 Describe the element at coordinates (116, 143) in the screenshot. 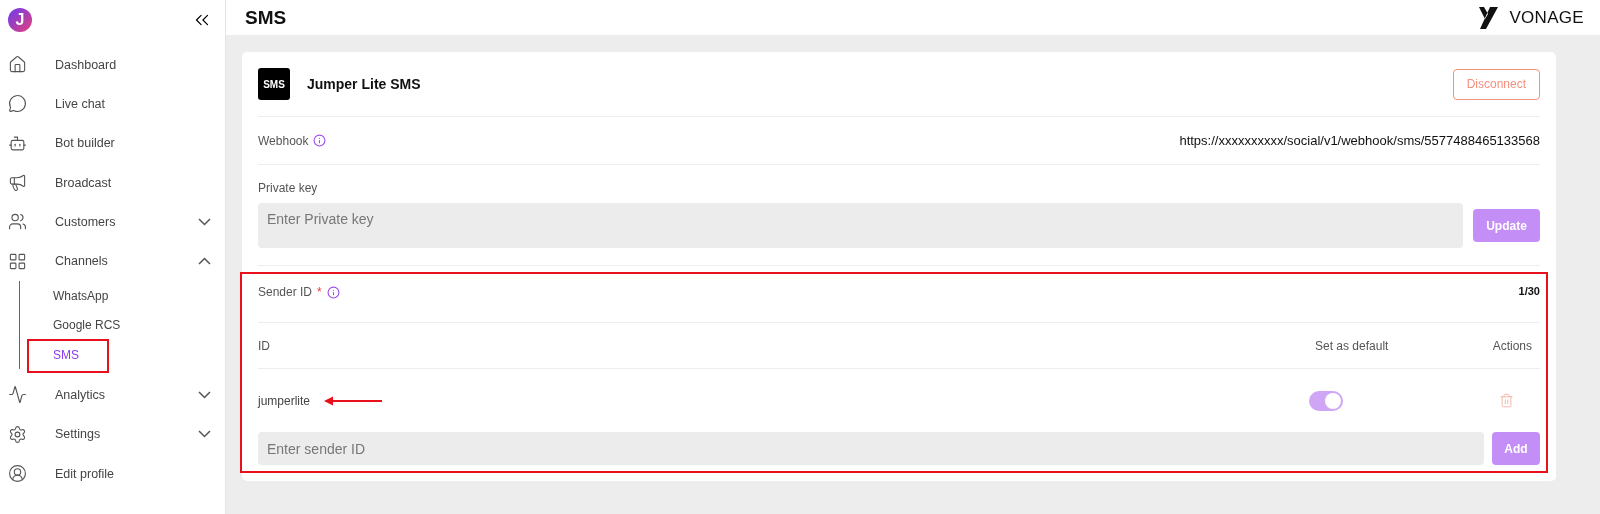

I see `nav-item: Bot builder` at that location.